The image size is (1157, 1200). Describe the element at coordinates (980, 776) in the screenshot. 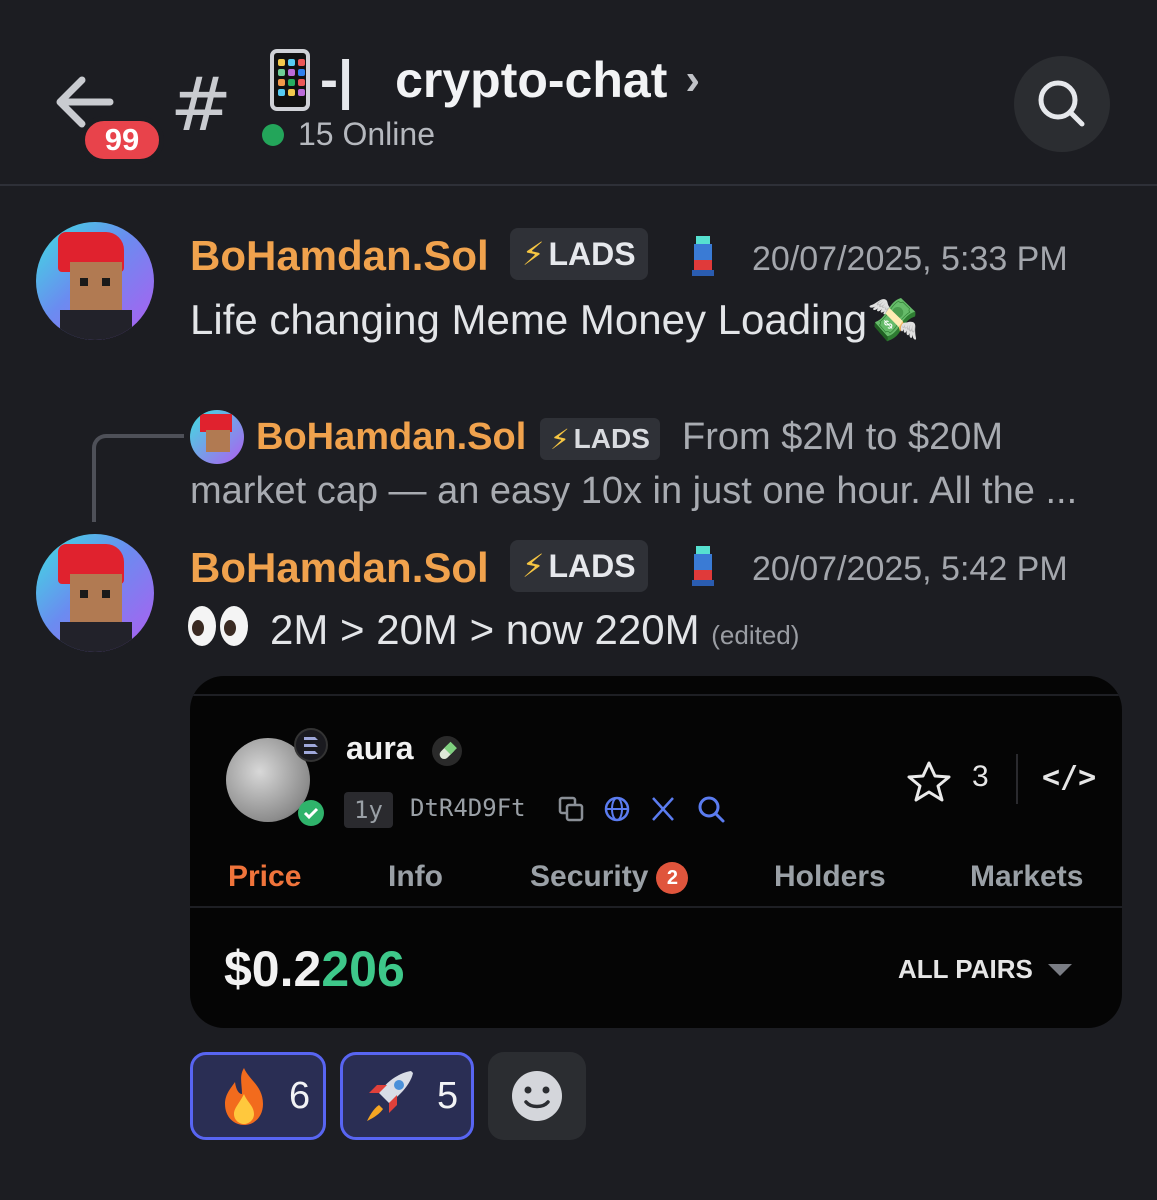

I see `watchlist-count: 3` at that location.